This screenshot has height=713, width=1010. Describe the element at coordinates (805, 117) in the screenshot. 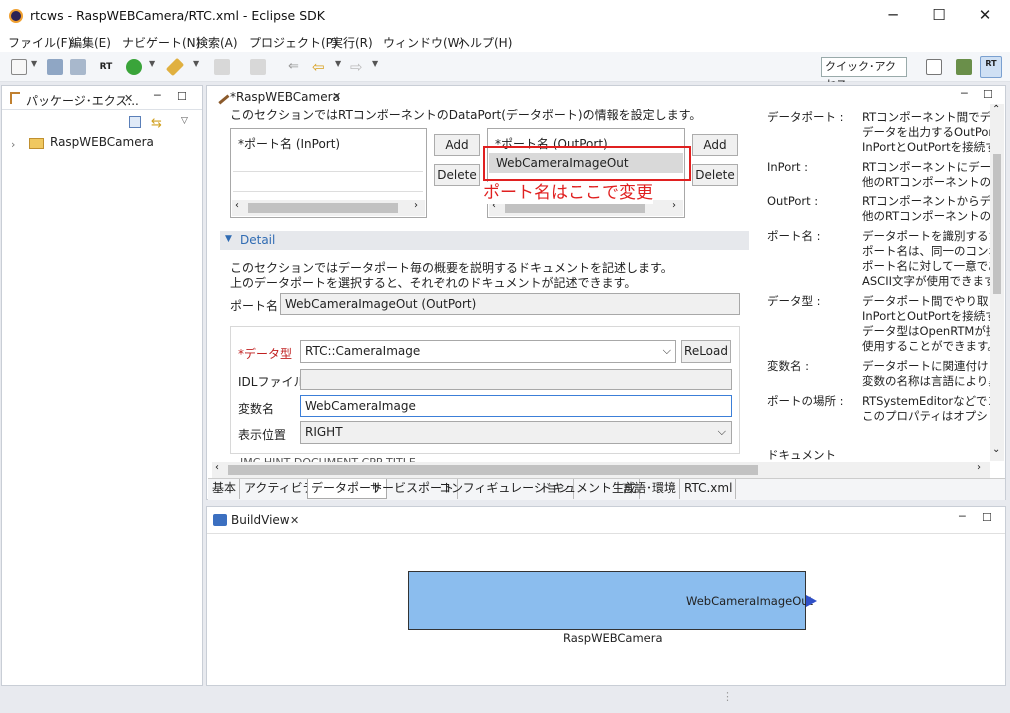

I see `help-term: データポート :` at that location.